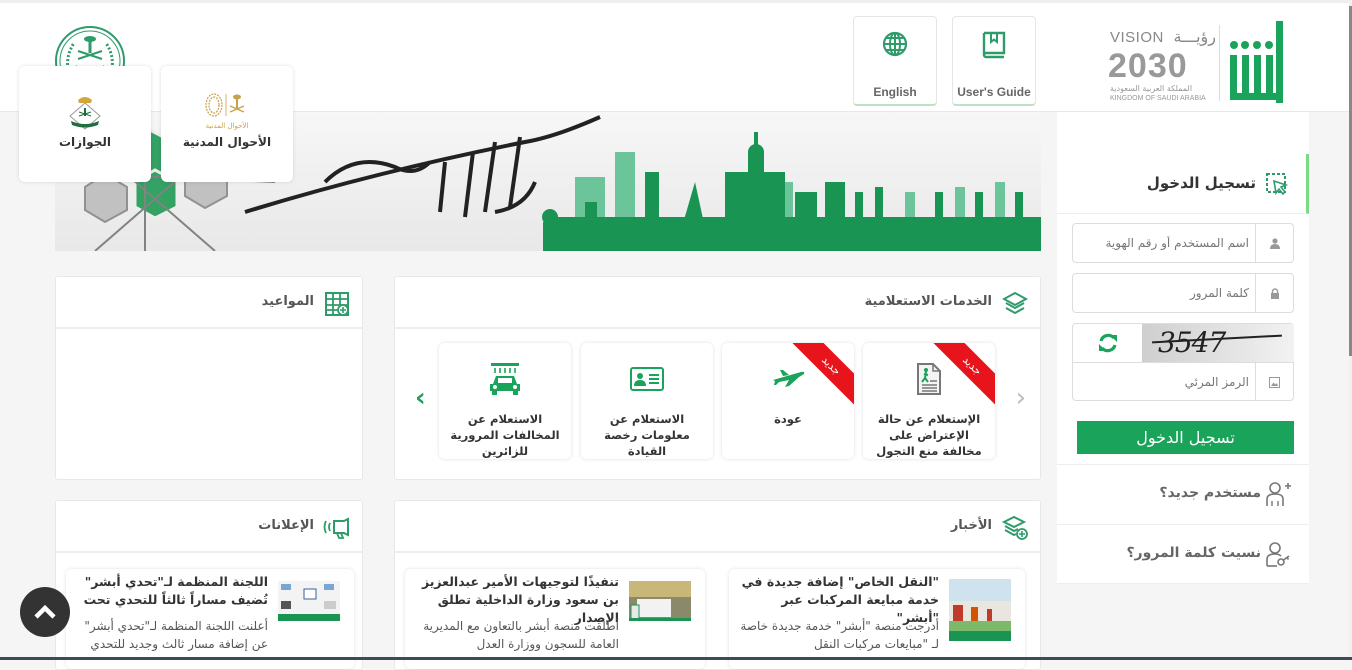 The image size is (1352, 670). Describe the element at coordinates (1278, 494) in the screenshot. I see `add-user-icon` at that location.